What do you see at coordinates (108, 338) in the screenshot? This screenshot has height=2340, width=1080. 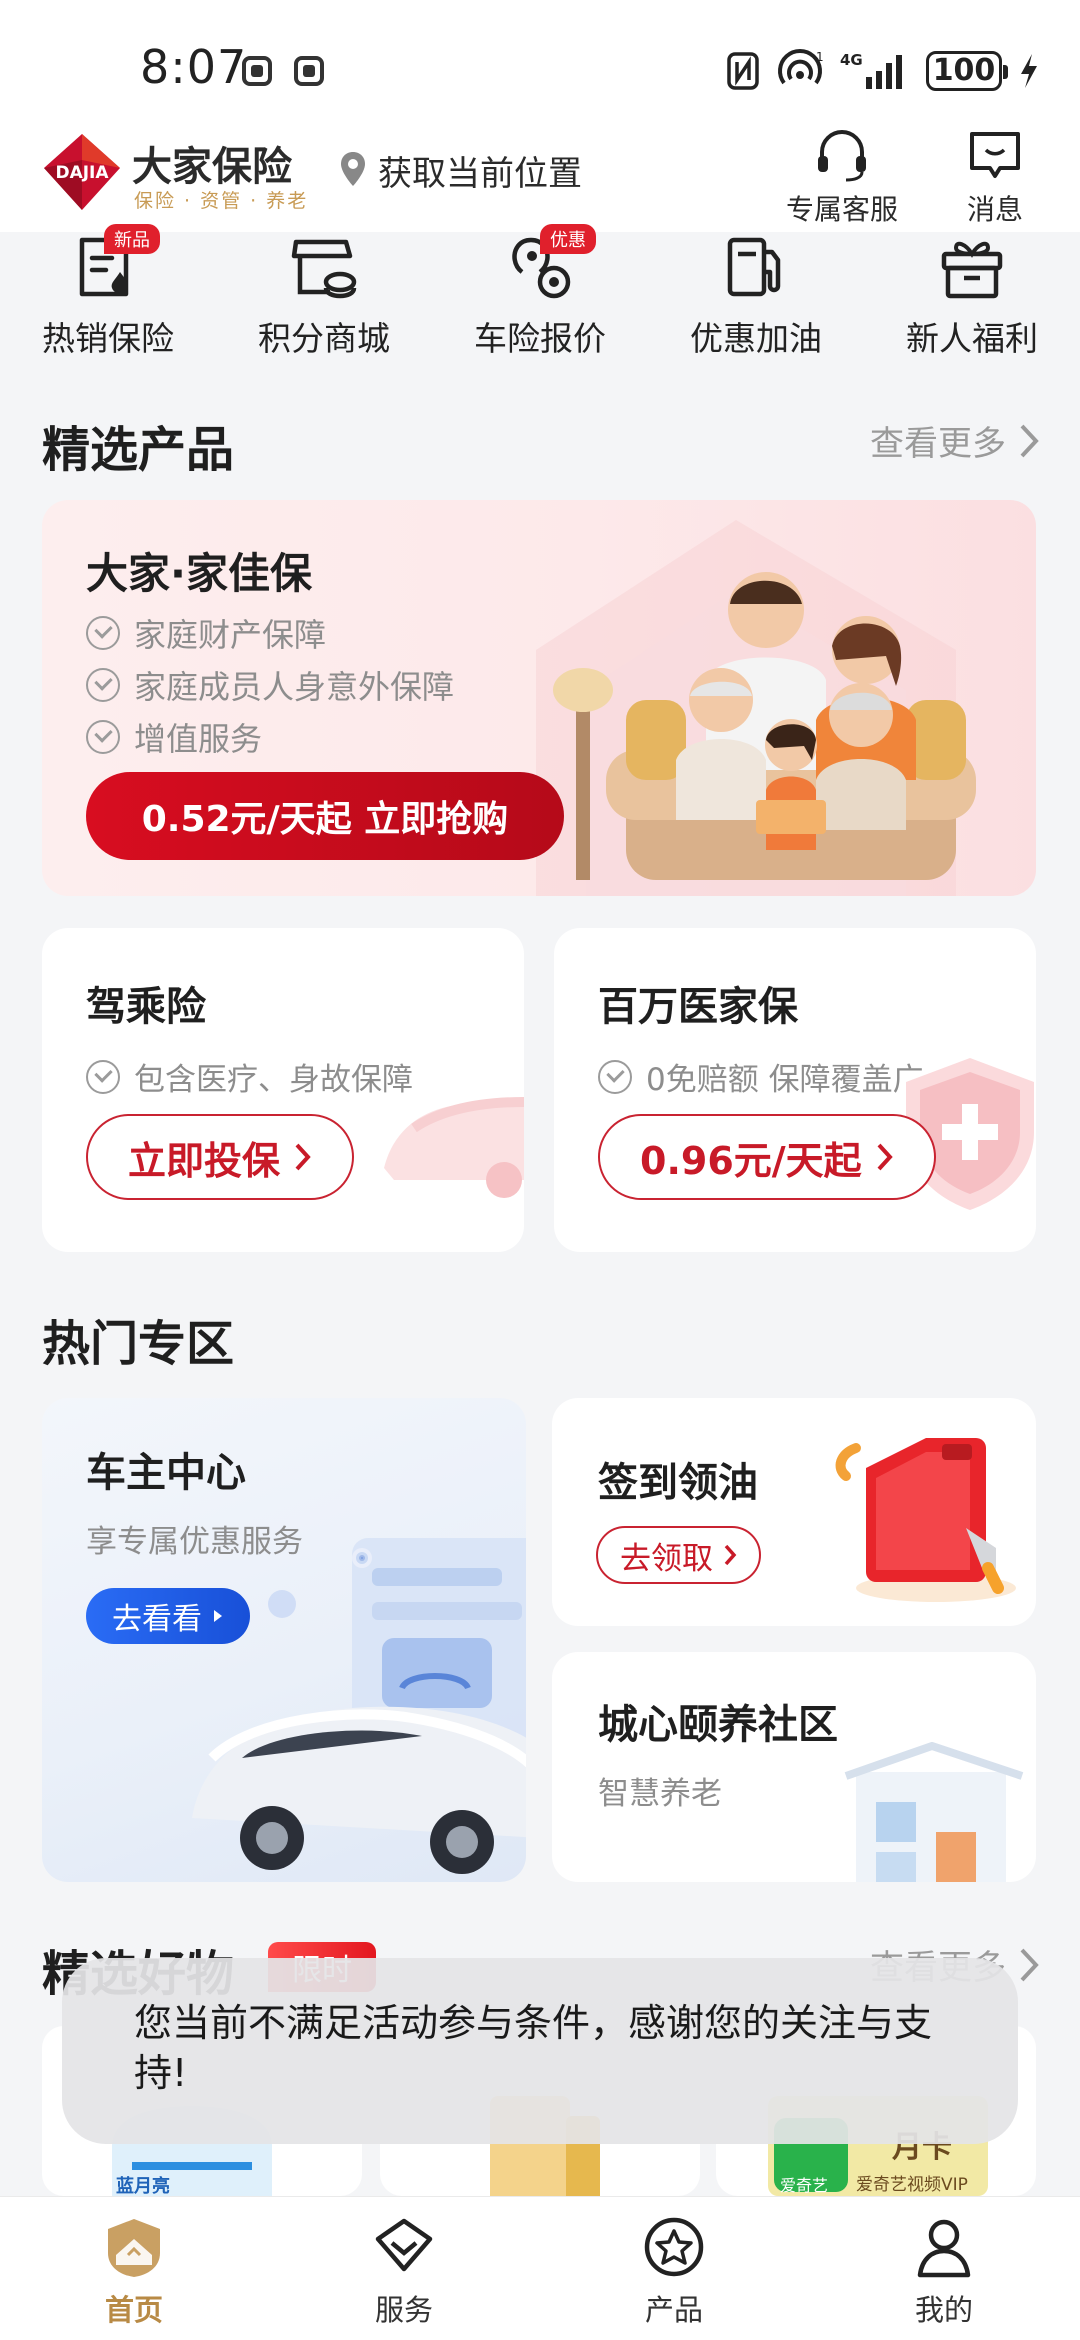 I see `quick-item-label: 热销保险` at bounding box center [108, 338].